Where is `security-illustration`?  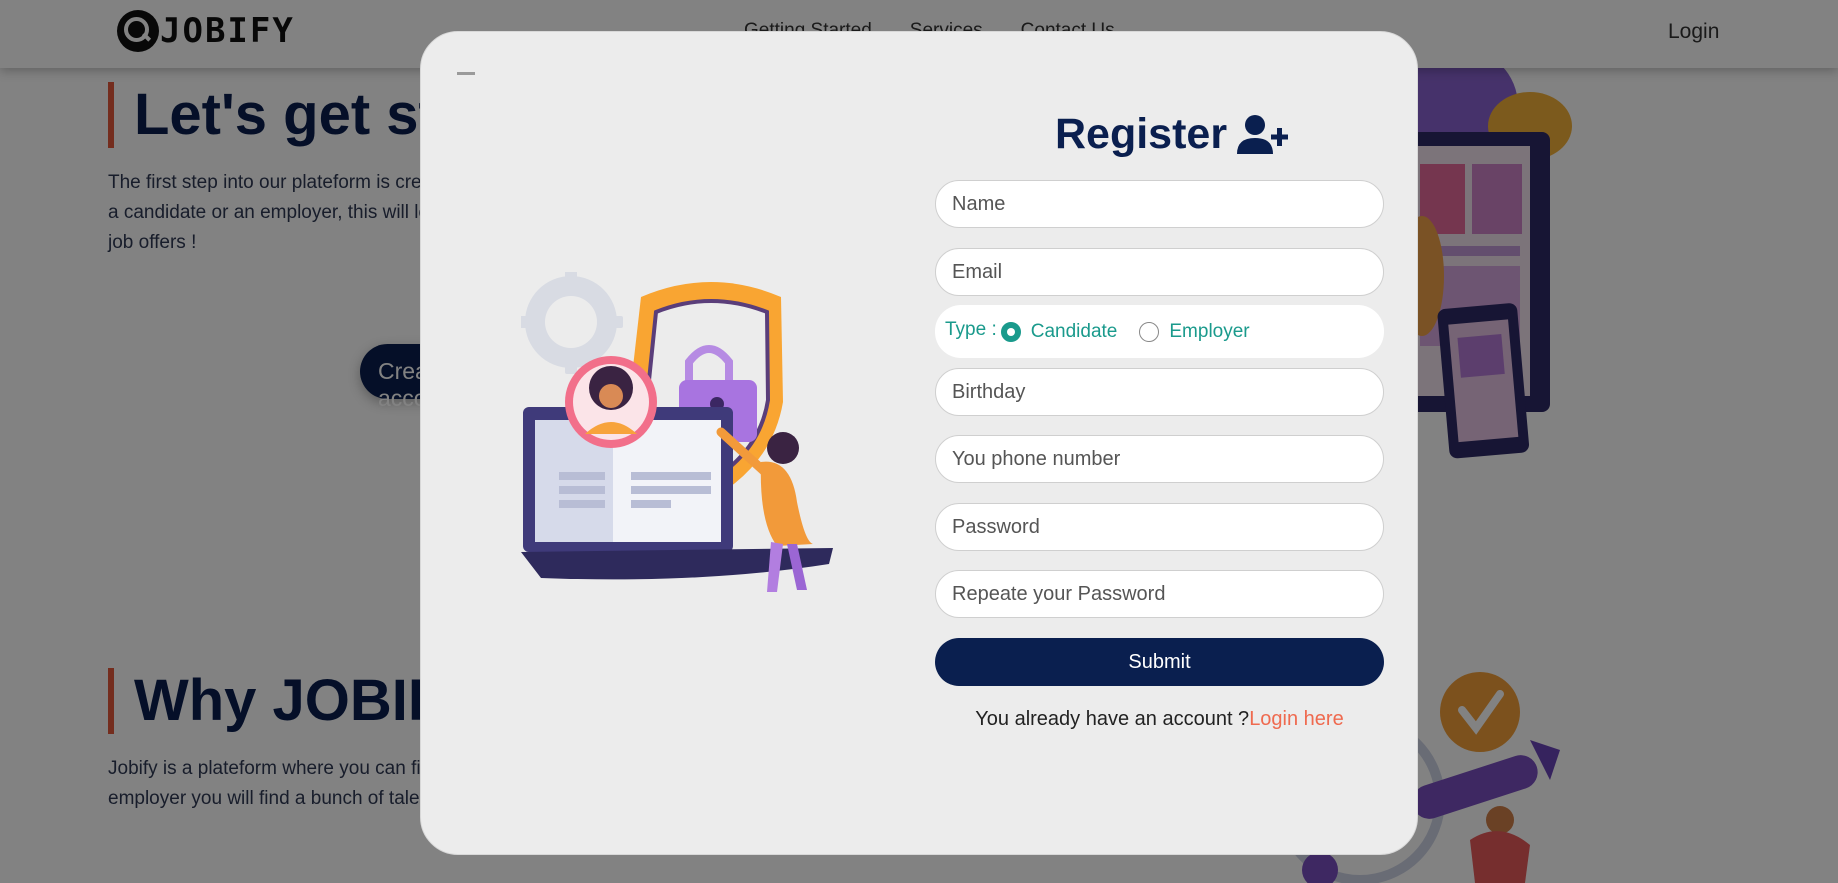
security-illustration is located at coordinates (677, 432).